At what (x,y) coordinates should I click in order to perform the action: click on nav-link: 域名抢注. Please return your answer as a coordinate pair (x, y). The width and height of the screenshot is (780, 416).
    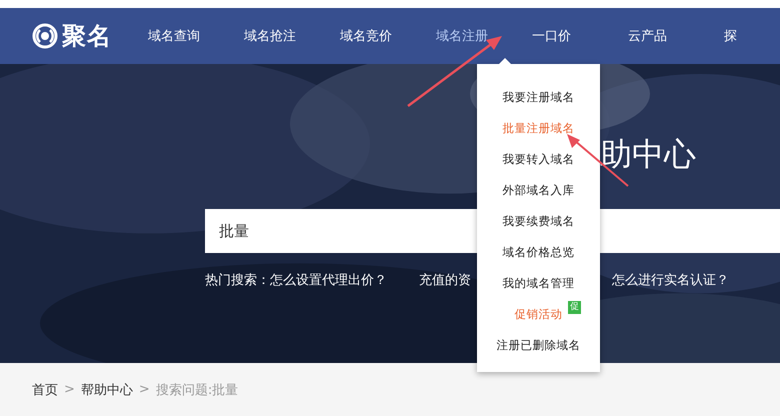
    Looking at the image, I should click on (272, 36).